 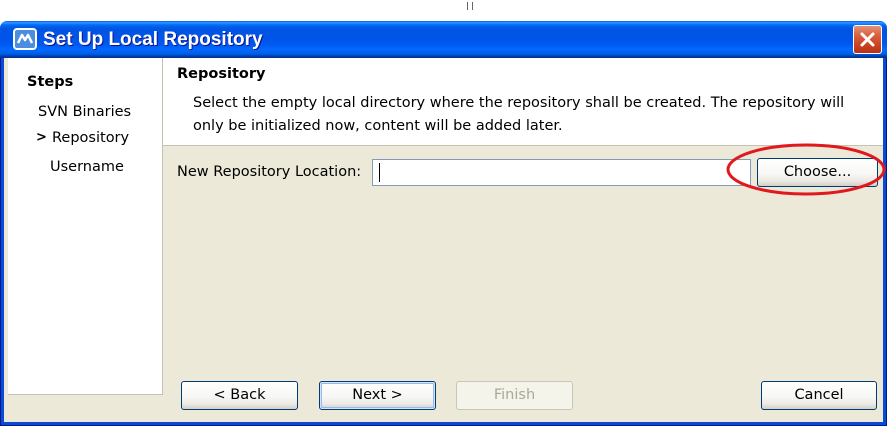 I want to click on close-button, so click(x=867, y=39).